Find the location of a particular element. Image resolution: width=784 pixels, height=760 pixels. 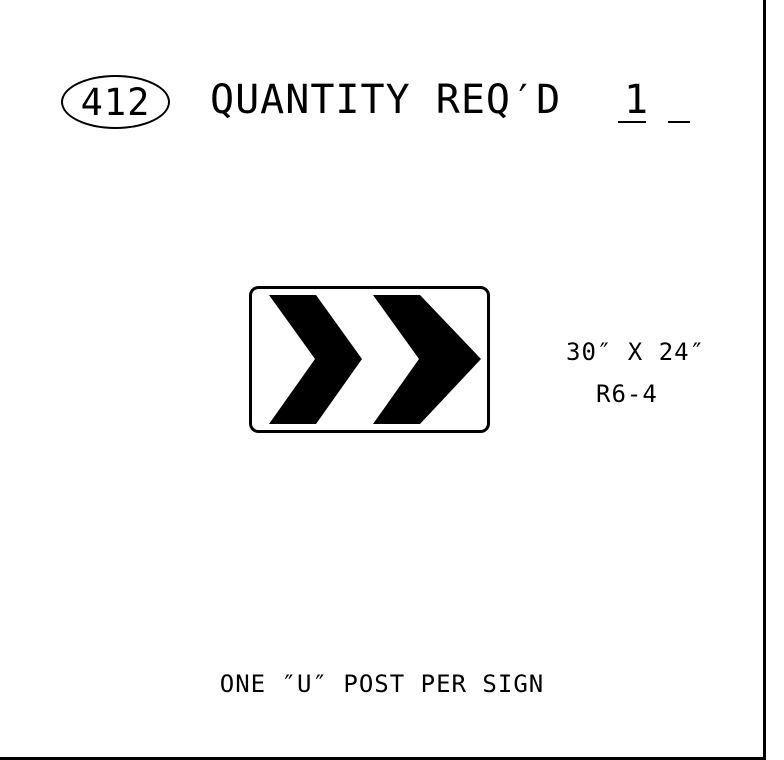

quantity-label: QUANTITY REQ′D is located at coordinates (386, 100).